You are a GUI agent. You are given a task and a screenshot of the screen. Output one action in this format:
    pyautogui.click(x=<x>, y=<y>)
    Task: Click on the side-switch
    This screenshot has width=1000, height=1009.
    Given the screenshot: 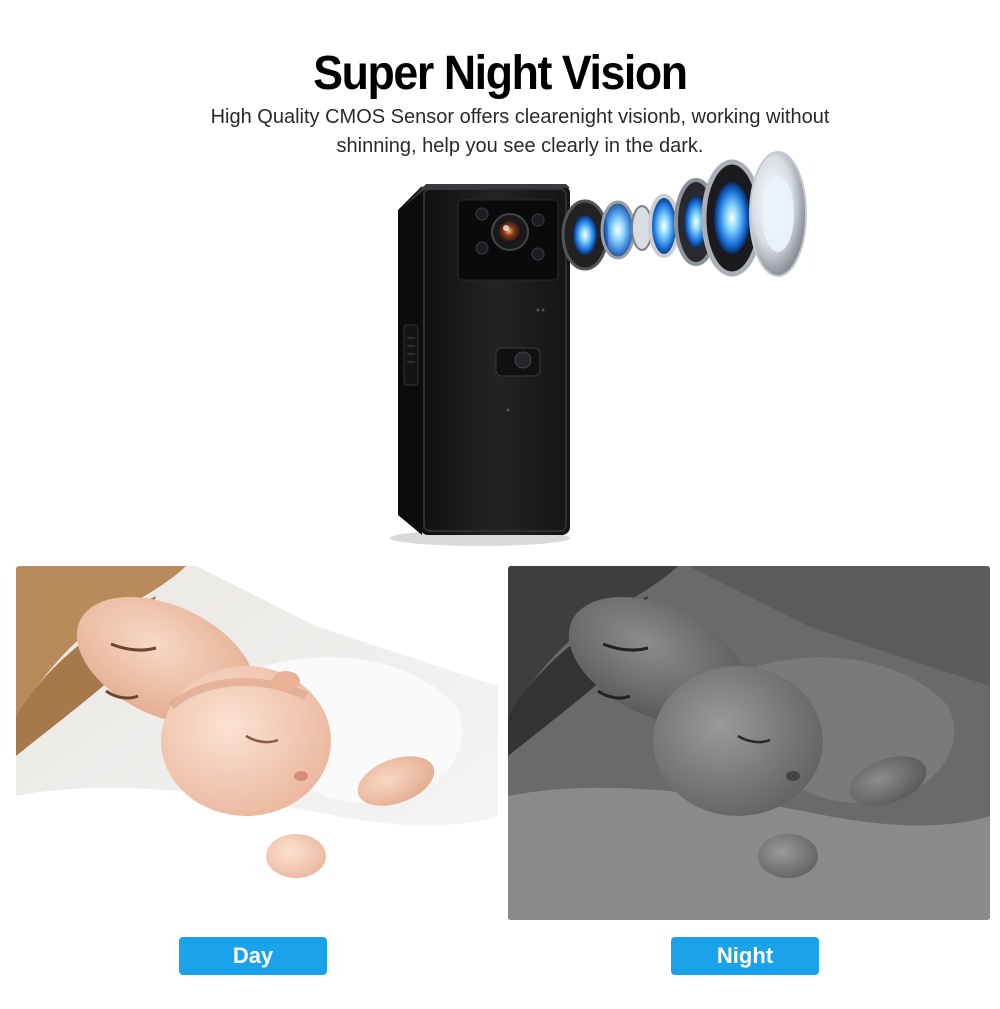 What is the action you would take?
    pyautogui.click(x=411, y=355)
    